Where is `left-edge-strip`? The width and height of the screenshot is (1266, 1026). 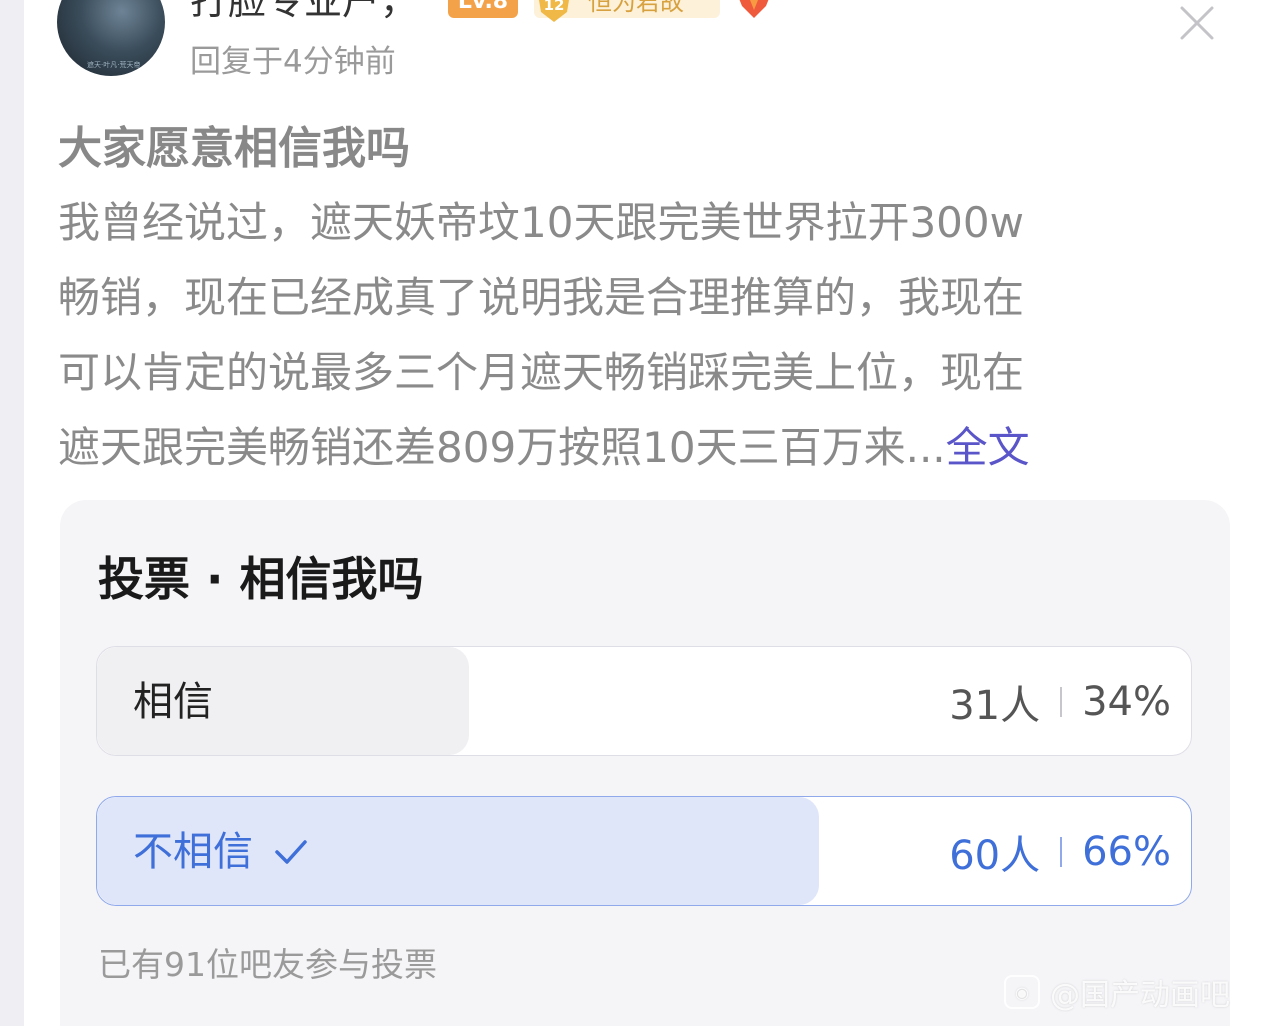
left-edge-strip is located at coordinates (12, 513).